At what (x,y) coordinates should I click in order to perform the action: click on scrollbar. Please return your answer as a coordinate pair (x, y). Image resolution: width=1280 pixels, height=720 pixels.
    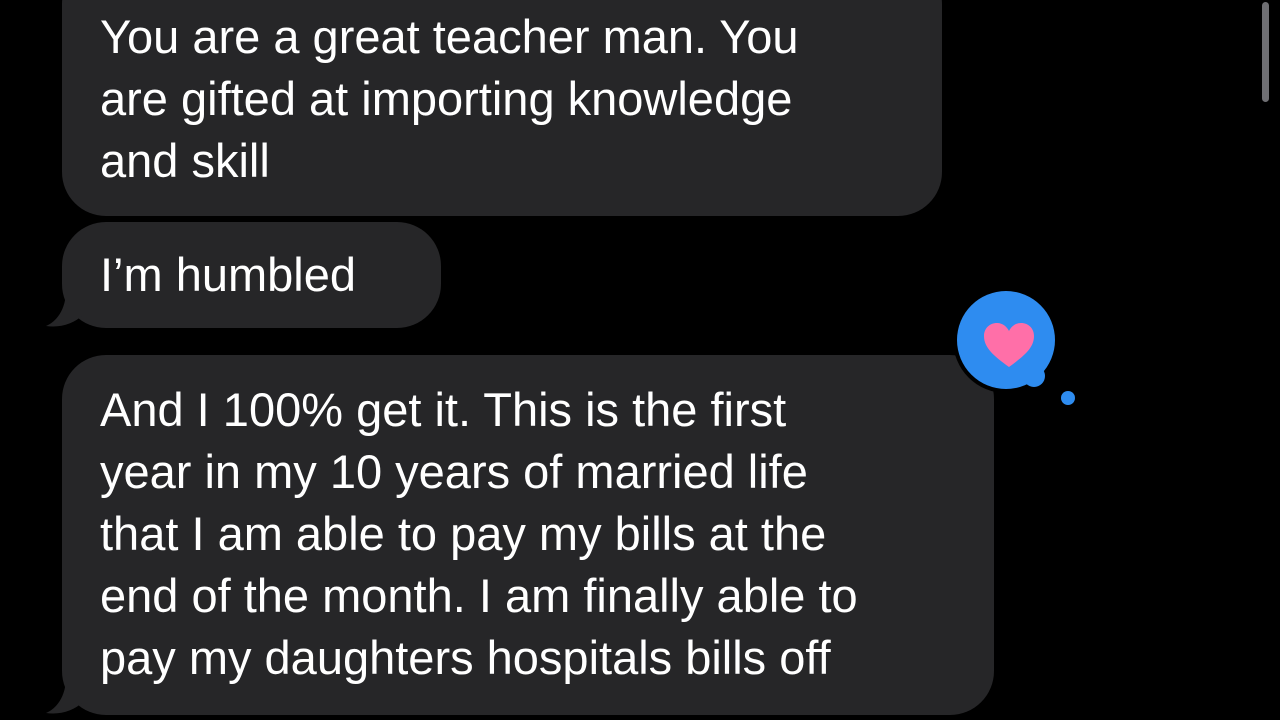
    Looking at the image, I should click on (1265, 52).